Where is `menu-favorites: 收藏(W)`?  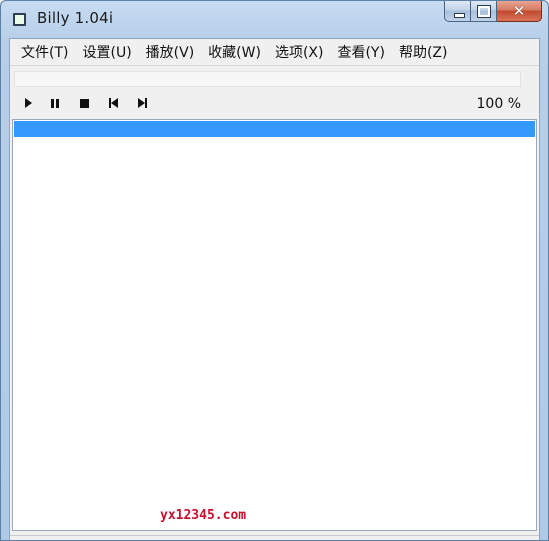 menu-favorites: 收藏(W) is located at coordinates (234, 52).